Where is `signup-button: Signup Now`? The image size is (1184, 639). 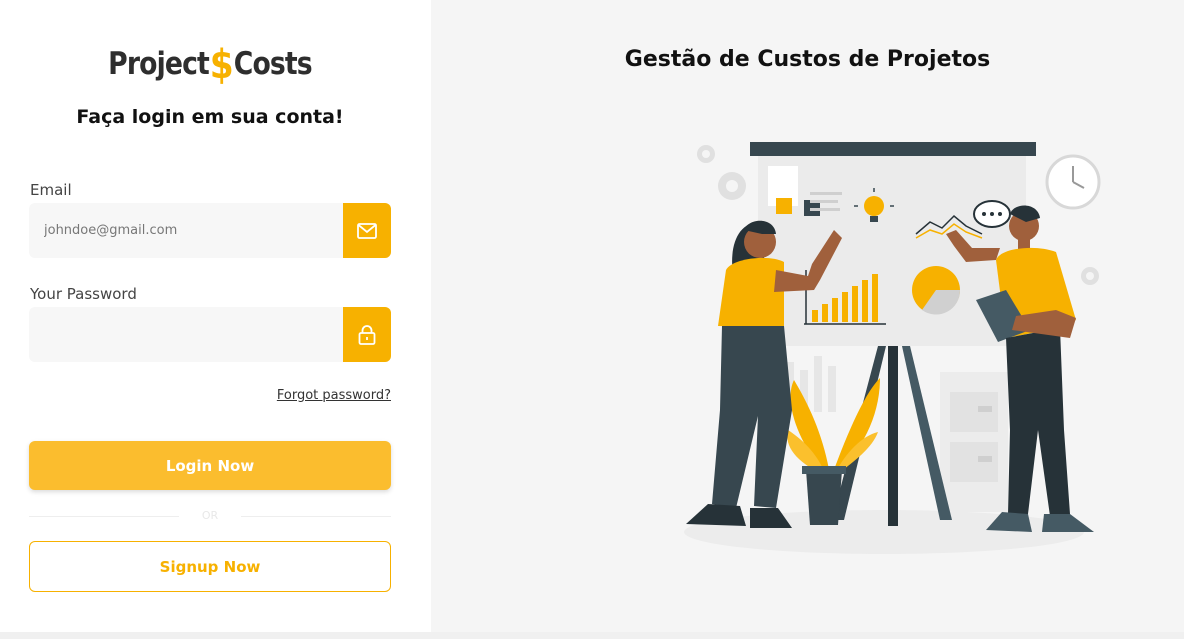 signup-button: Signup Now is located at coordinates (210, 566).